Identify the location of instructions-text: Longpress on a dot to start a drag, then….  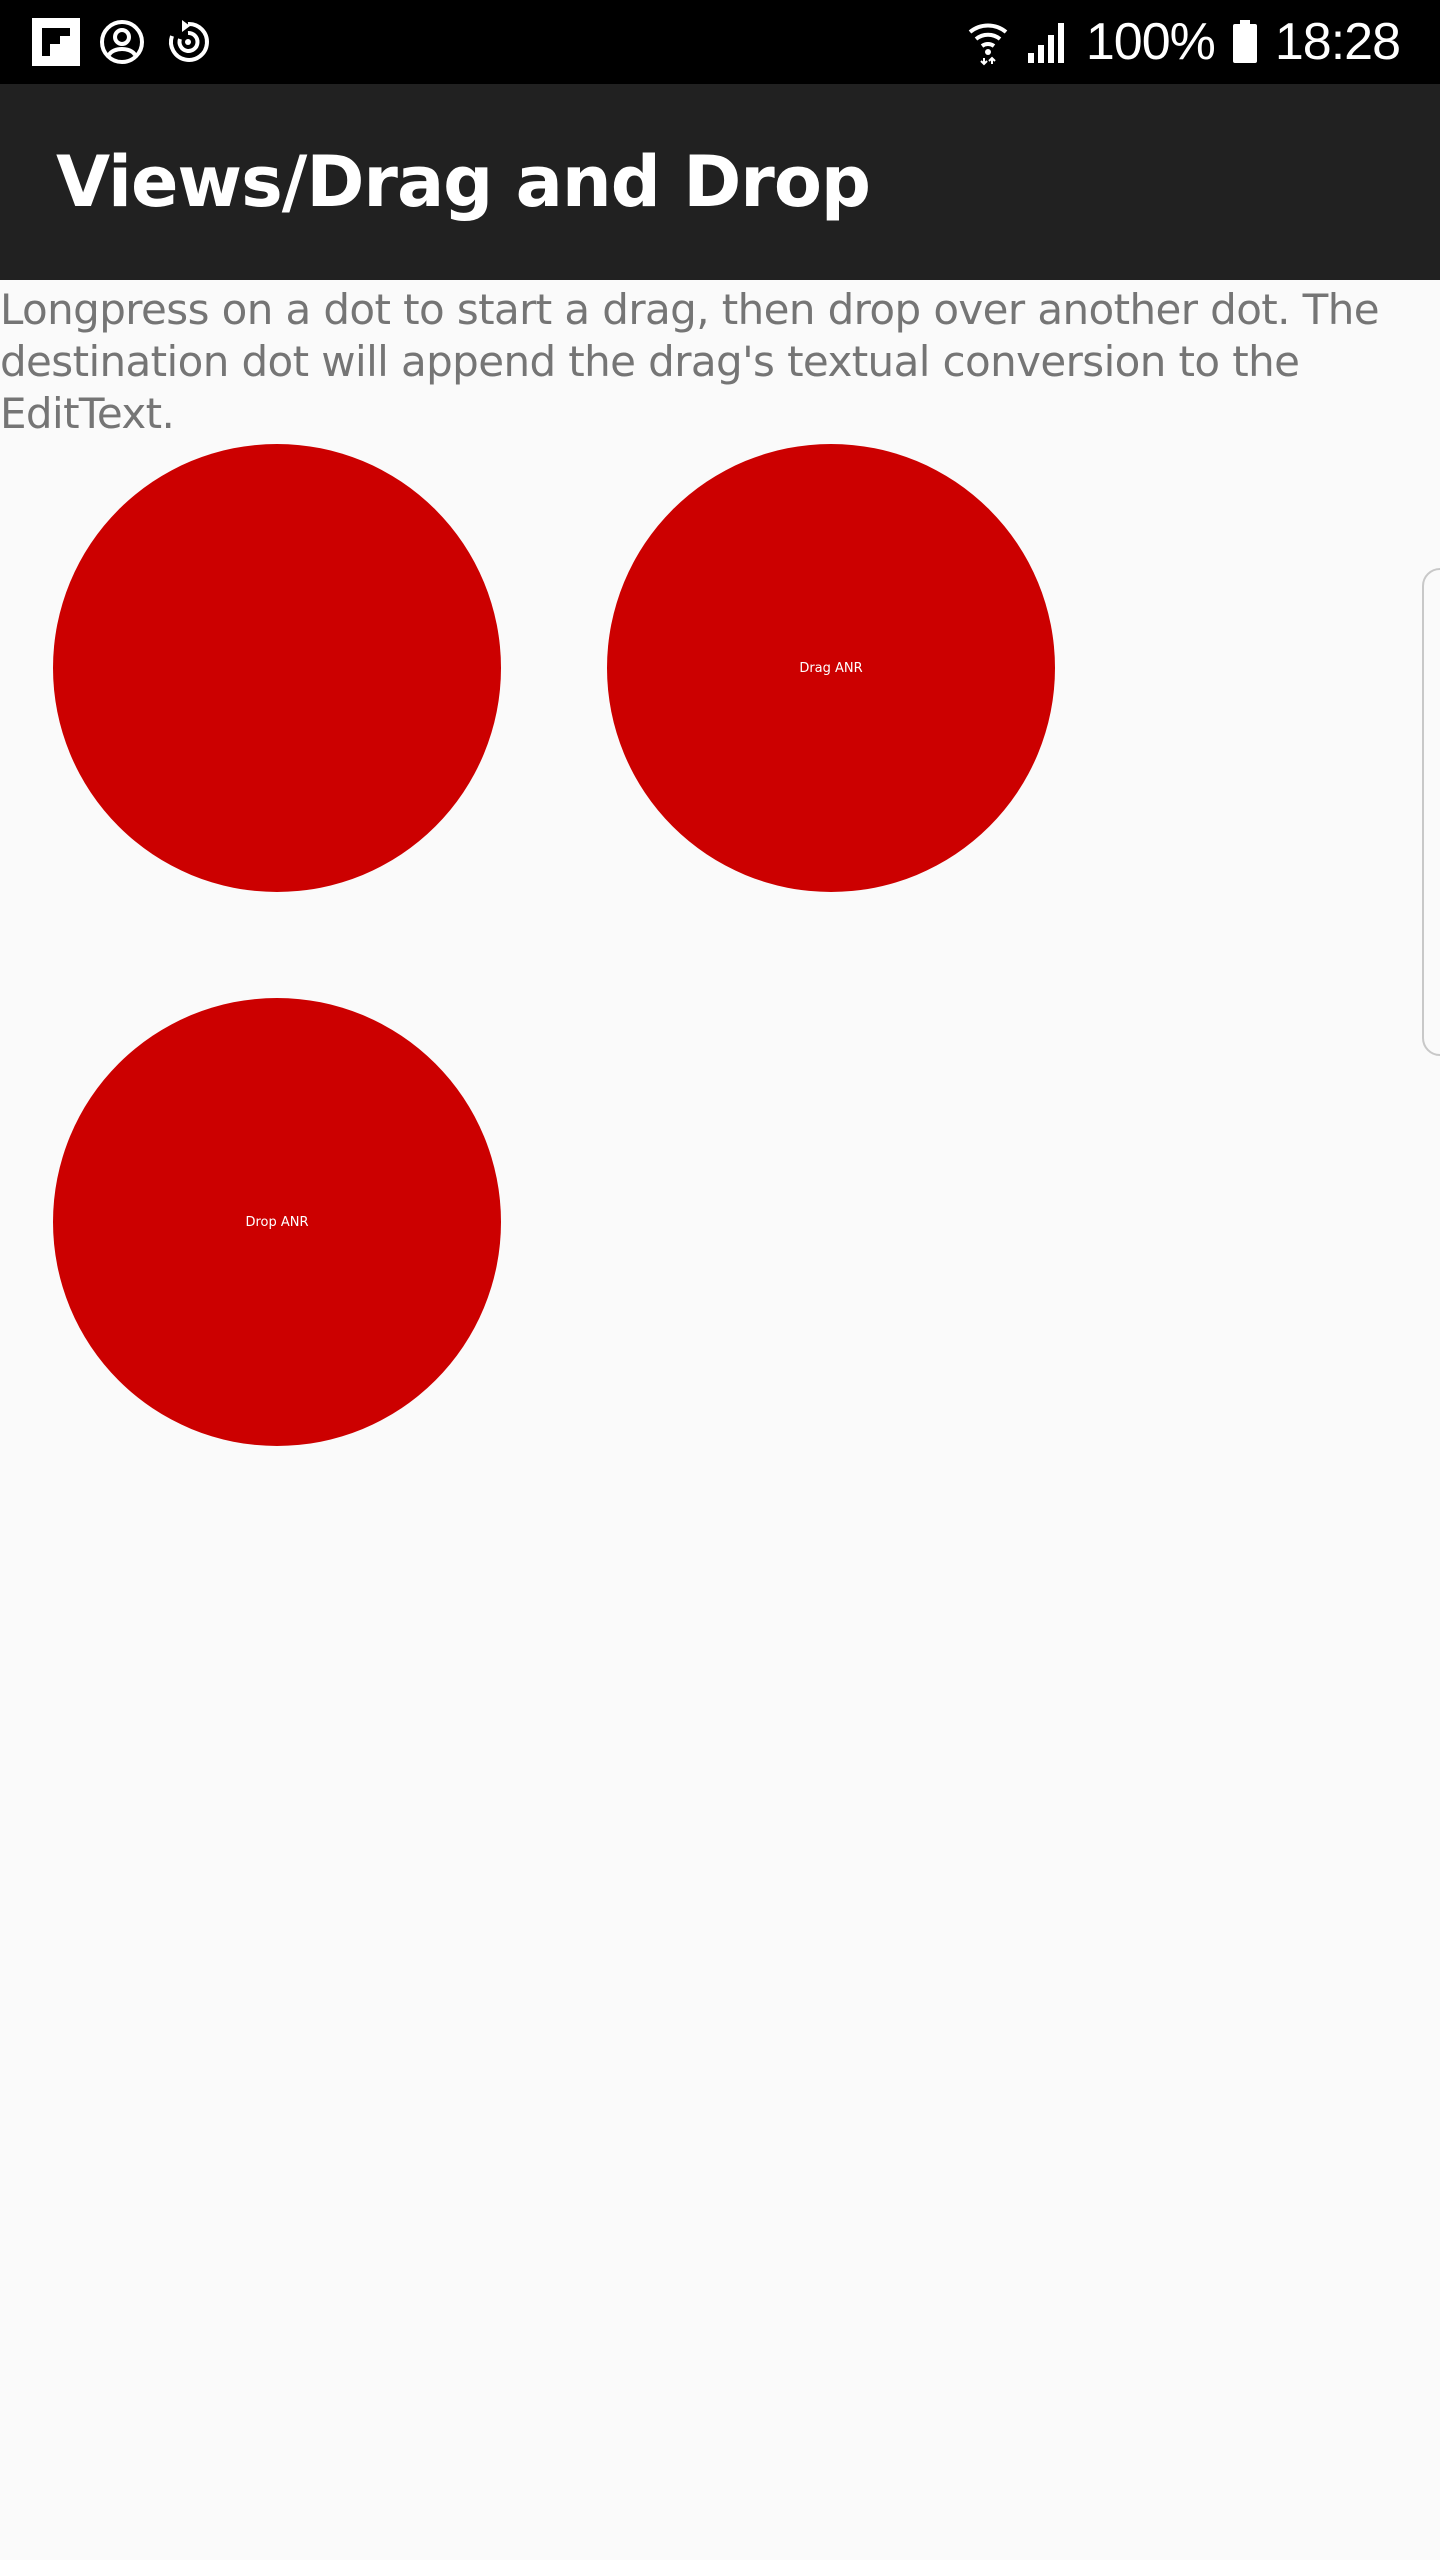
(690, 361).